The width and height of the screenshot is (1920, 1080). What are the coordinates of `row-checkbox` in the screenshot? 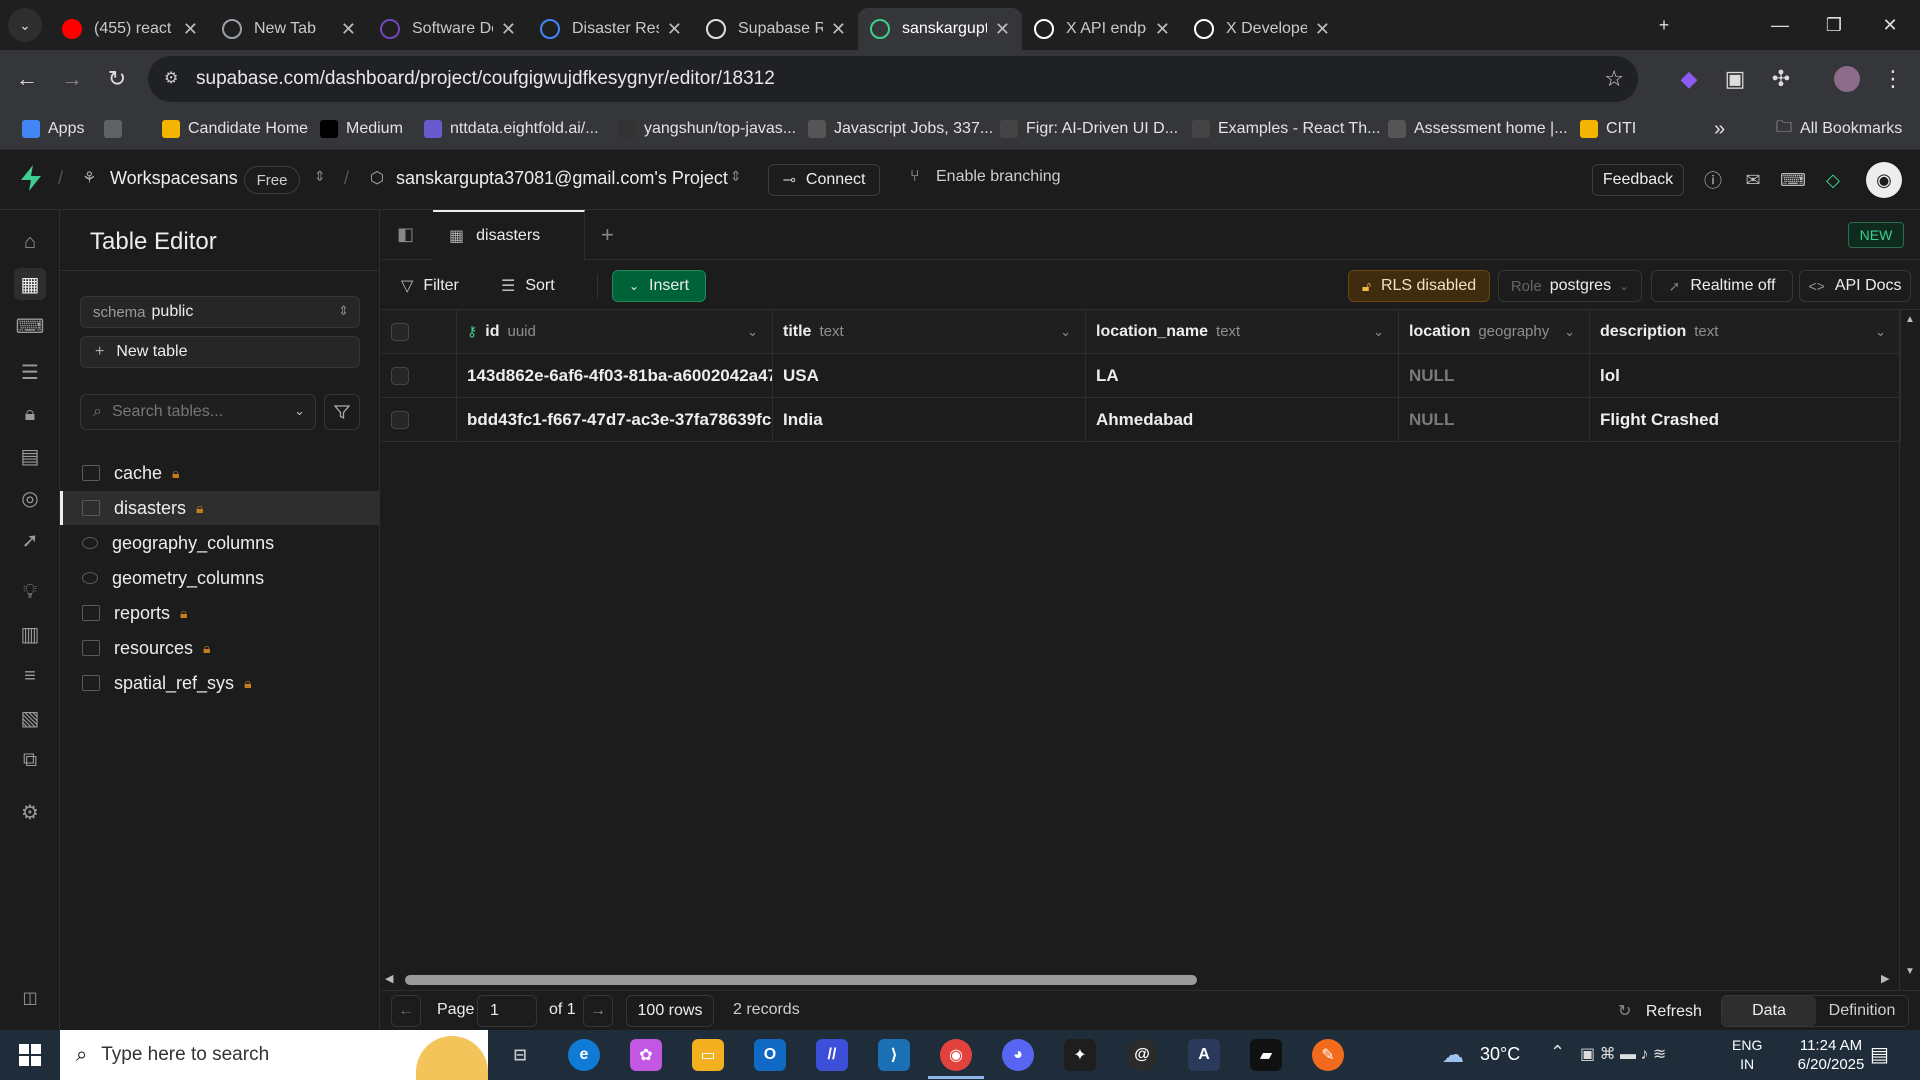 It's located at (400, 375).